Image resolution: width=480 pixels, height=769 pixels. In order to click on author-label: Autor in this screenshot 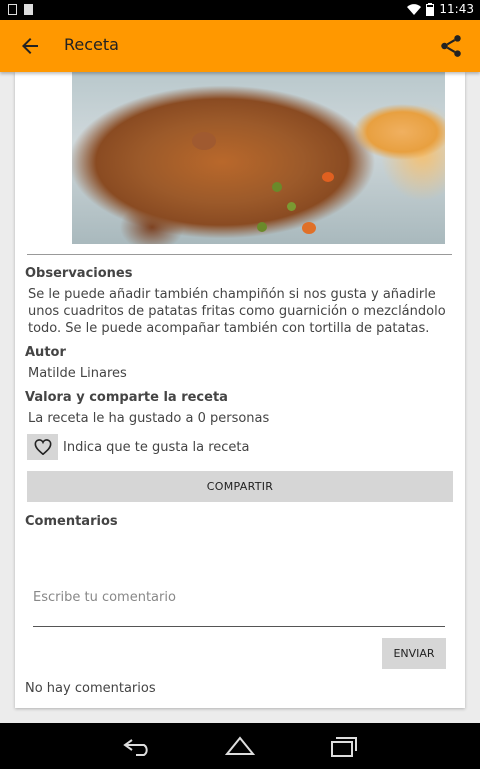, I will do `click(45, 352)`.